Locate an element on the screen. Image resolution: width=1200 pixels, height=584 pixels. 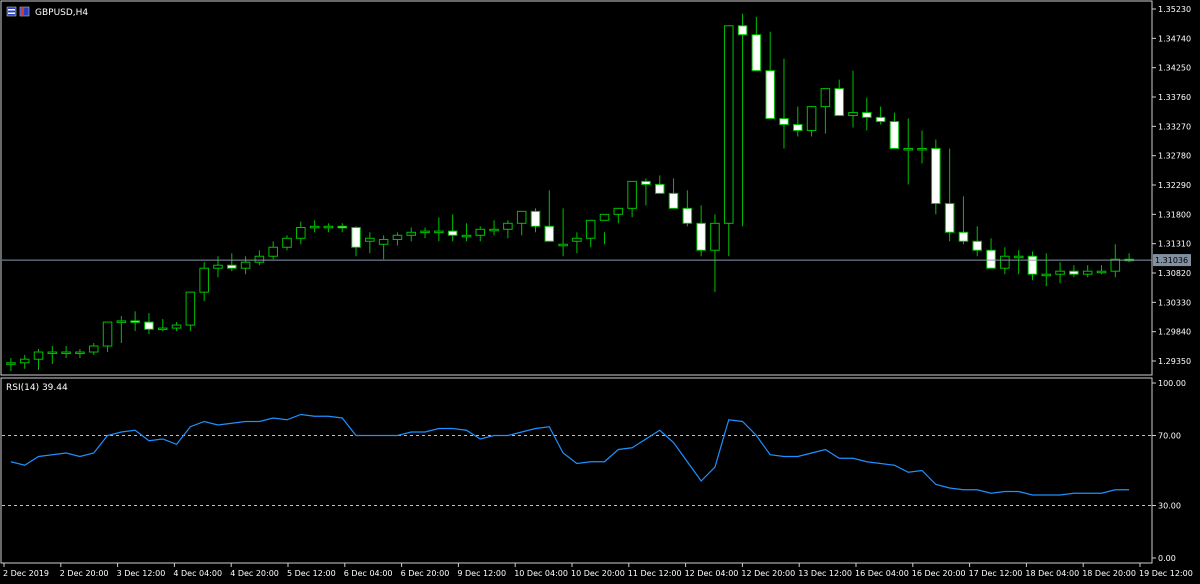
time-tick-label: 19 Dec 12:00 is located at coordinates (1166, 573).